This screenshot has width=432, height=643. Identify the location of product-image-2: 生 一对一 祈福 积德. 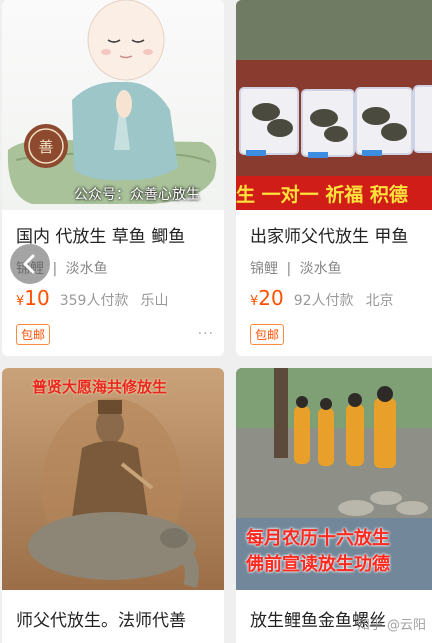
(334, 105).